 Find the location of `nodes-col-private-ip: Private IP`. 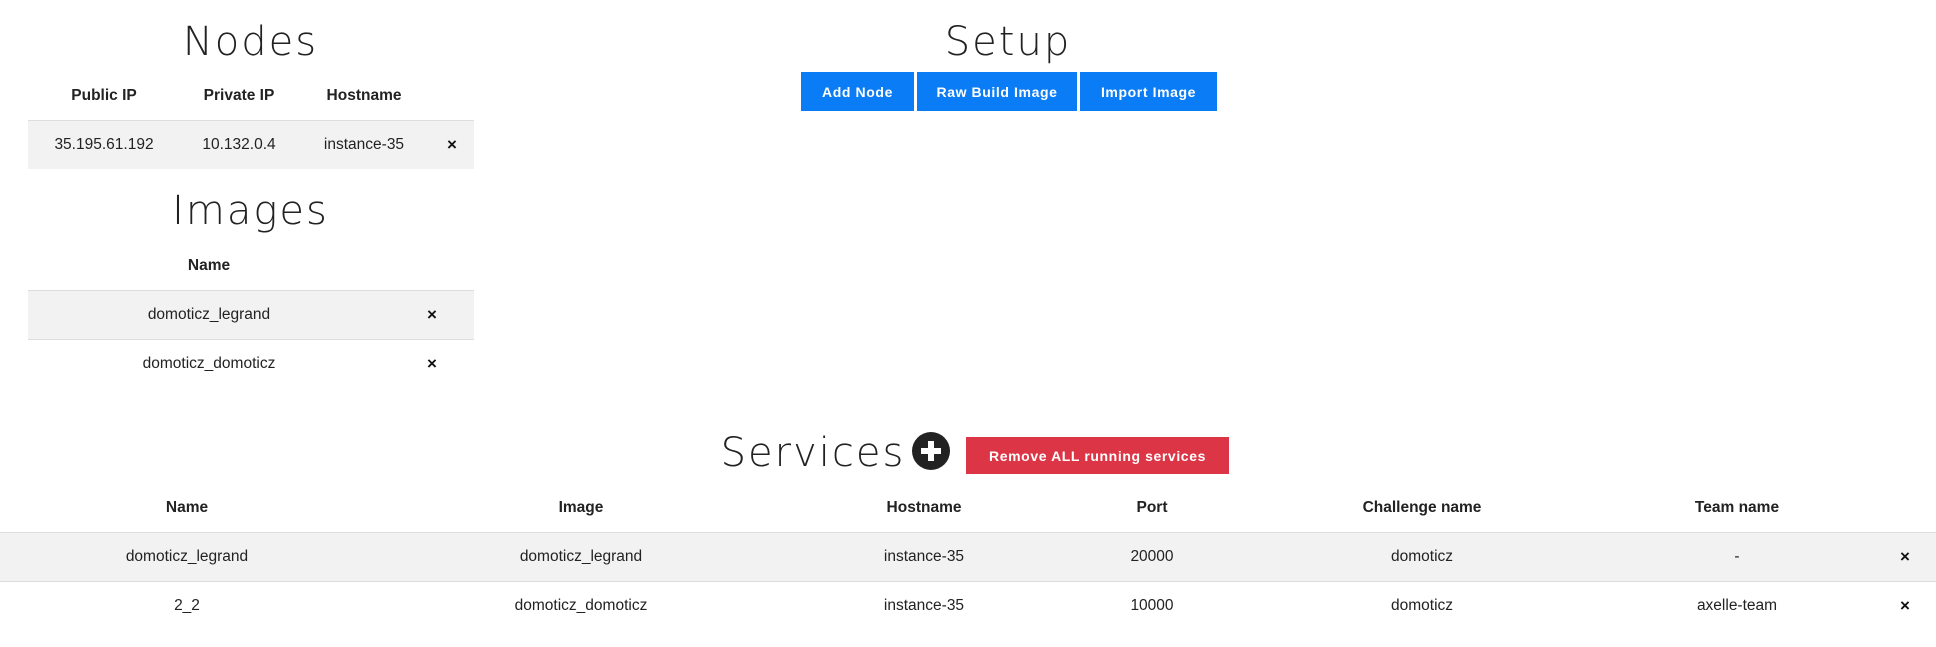

nodes-col-private-ip: Private IP is located at coordinates (239, 95).